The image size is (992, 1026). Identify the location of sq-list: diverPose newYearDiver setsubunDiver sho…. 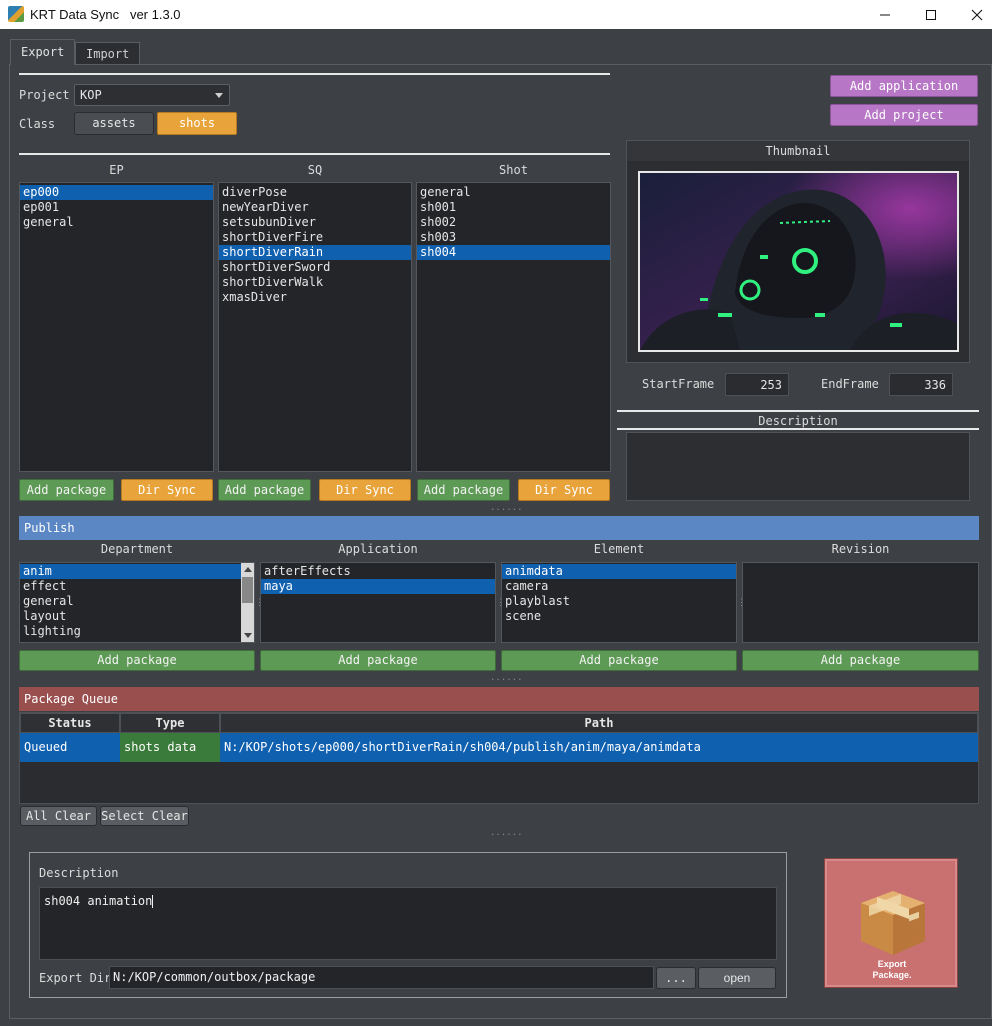
(315, 327).